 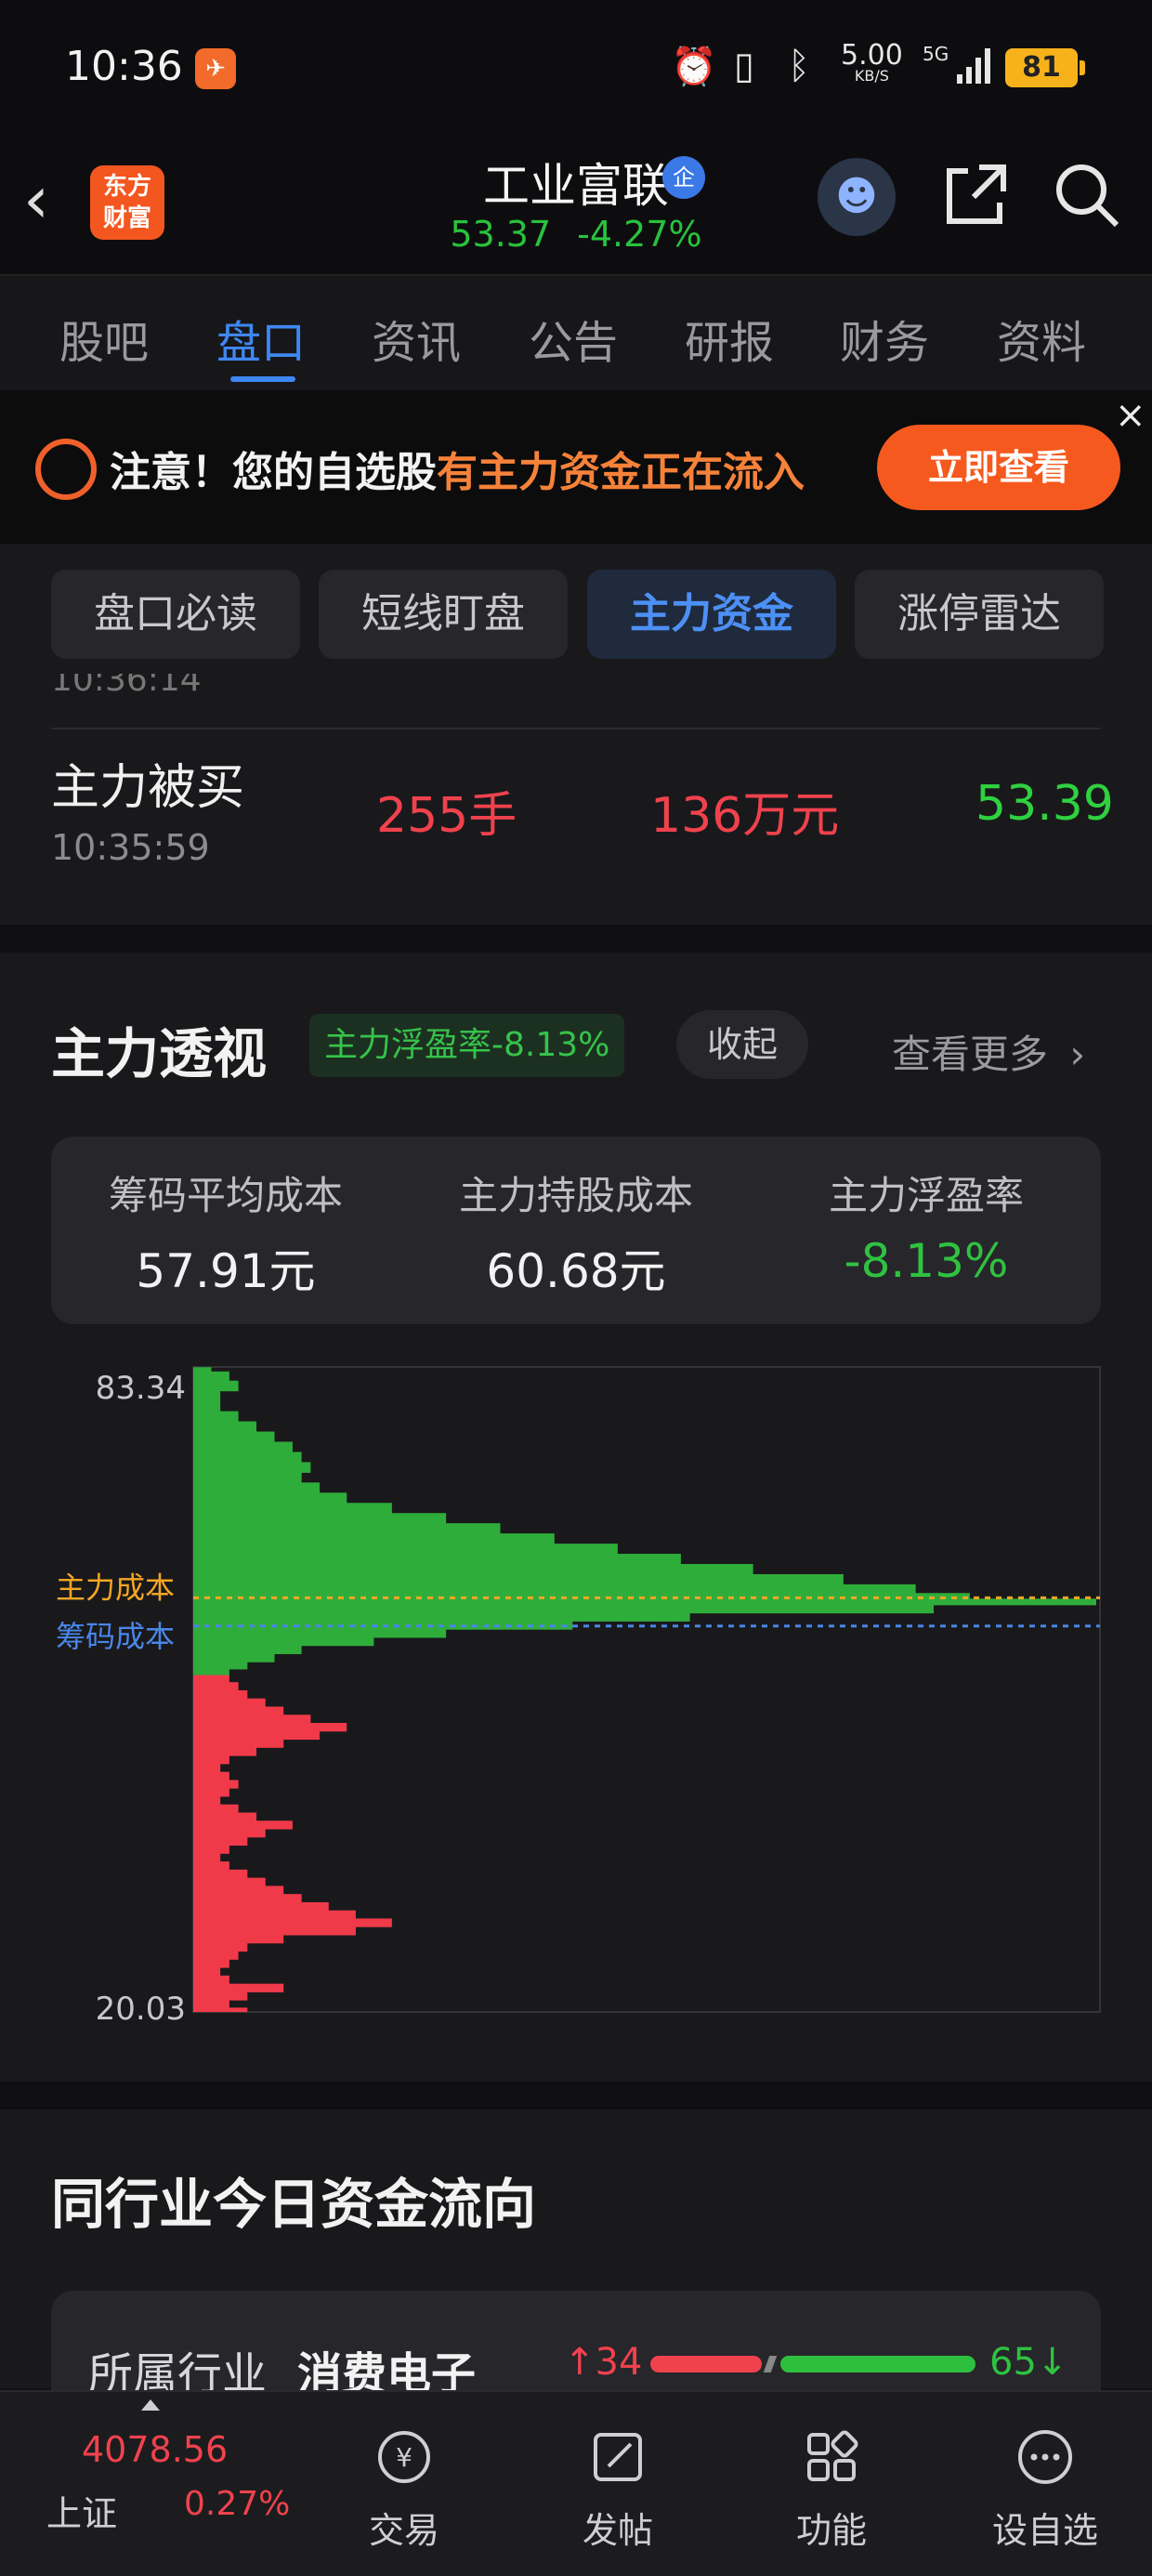 I want to click on view-now-button: 立即查看, so click(x=998, y=467).